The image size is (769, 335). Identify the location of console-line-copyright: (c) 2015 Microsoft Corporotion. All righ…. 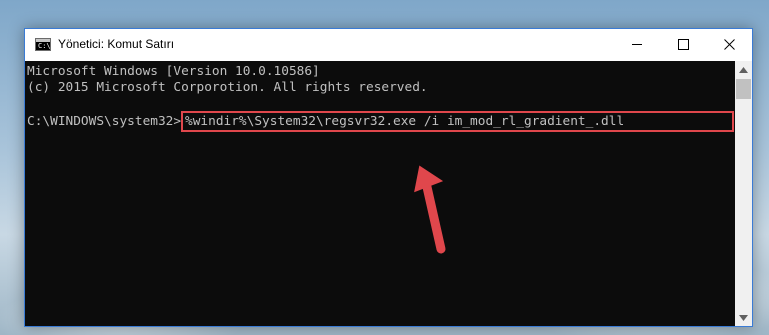
(227, 87).